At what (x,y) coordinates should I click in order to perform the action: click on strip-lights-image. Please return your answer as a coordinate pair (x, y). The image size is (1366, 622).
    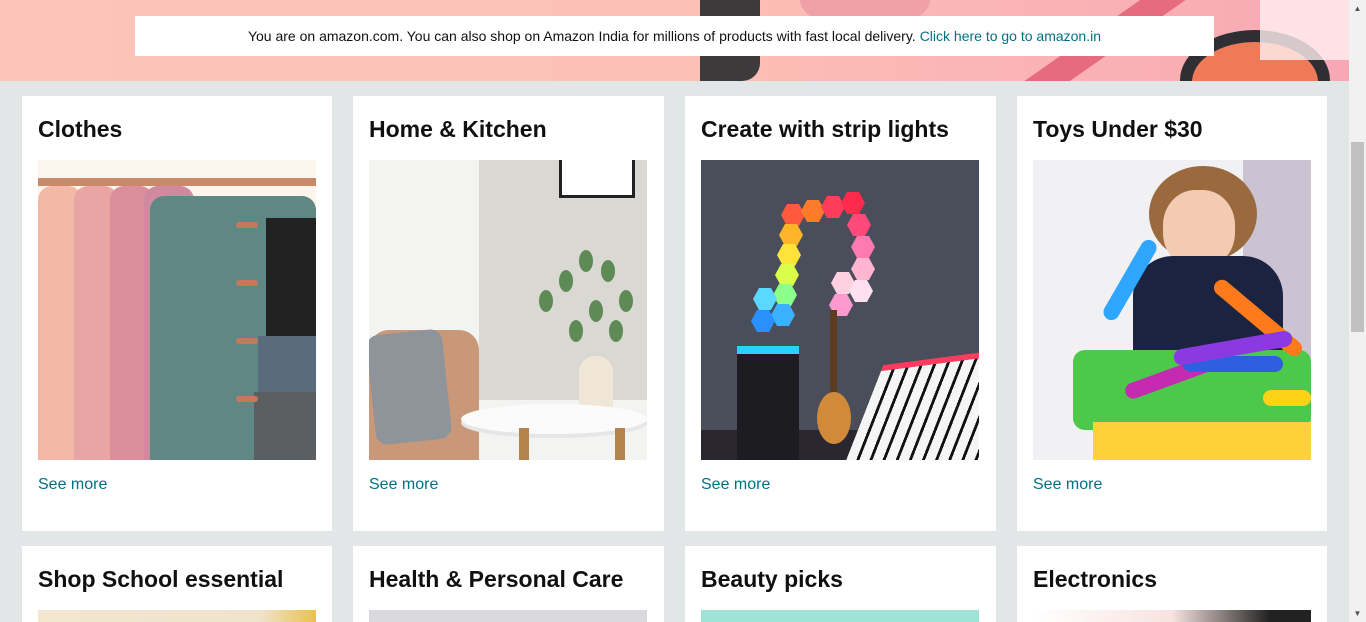
    Looking at the image, I should click on (840, 310).